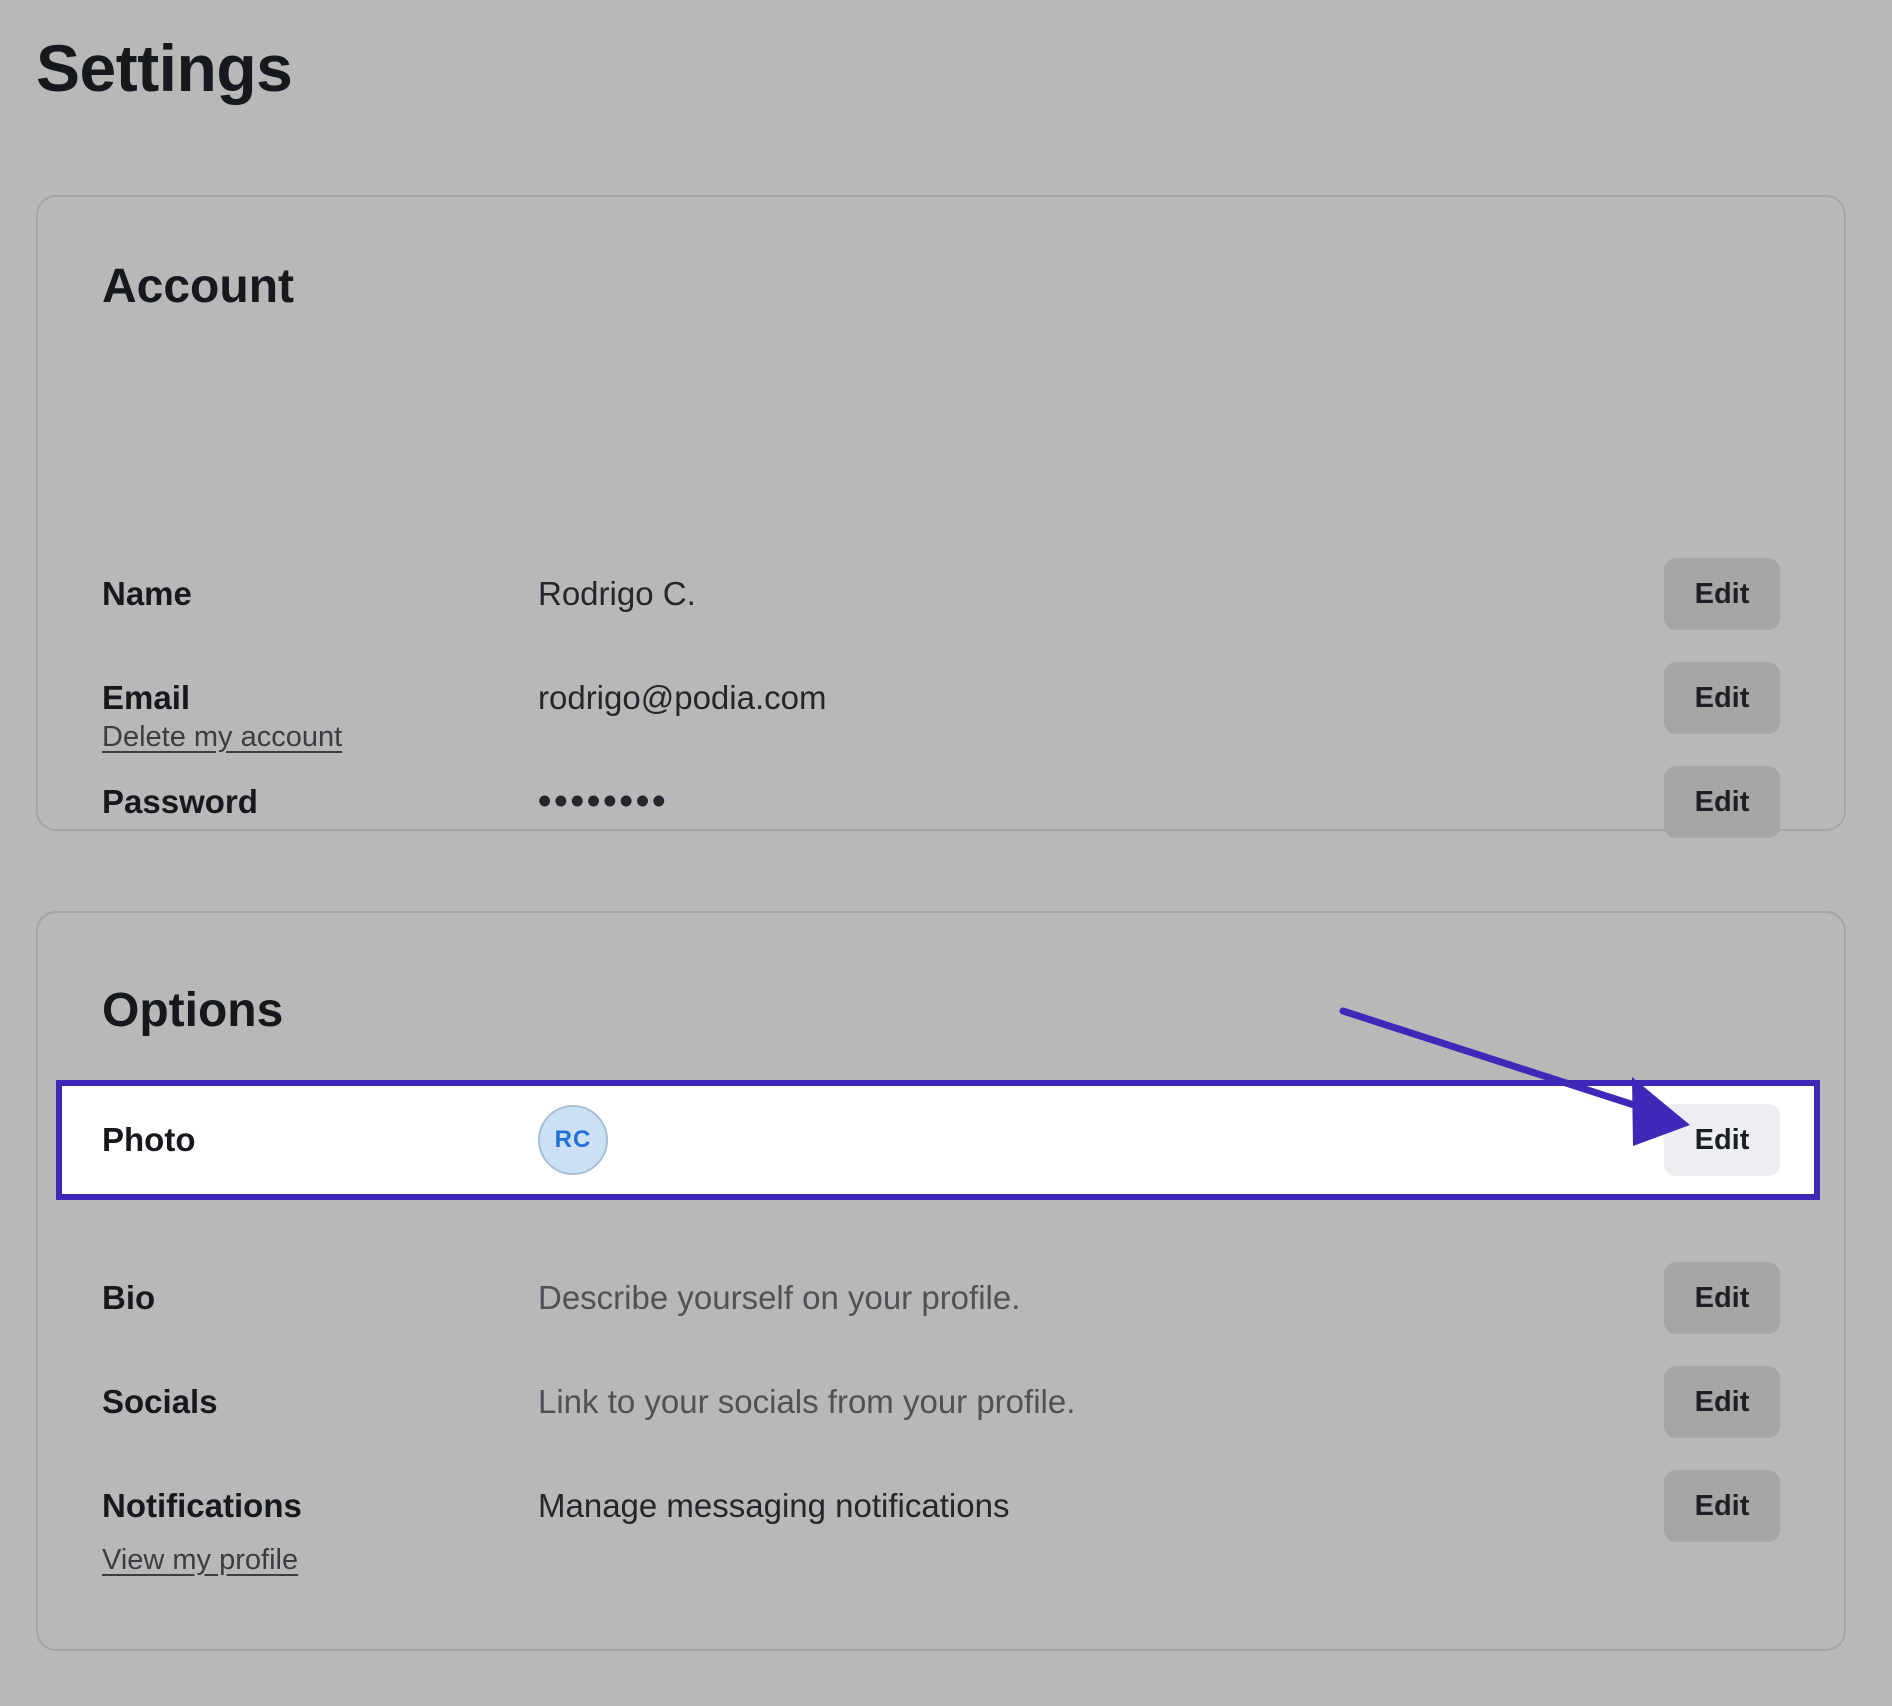 The height and width of the screenshot is (1706, 1892). What do you see at coordinates (1722, 1506) in the screenshot?
I see `edit-notifications-button: Edit` at bounding box center [1722, 1506].